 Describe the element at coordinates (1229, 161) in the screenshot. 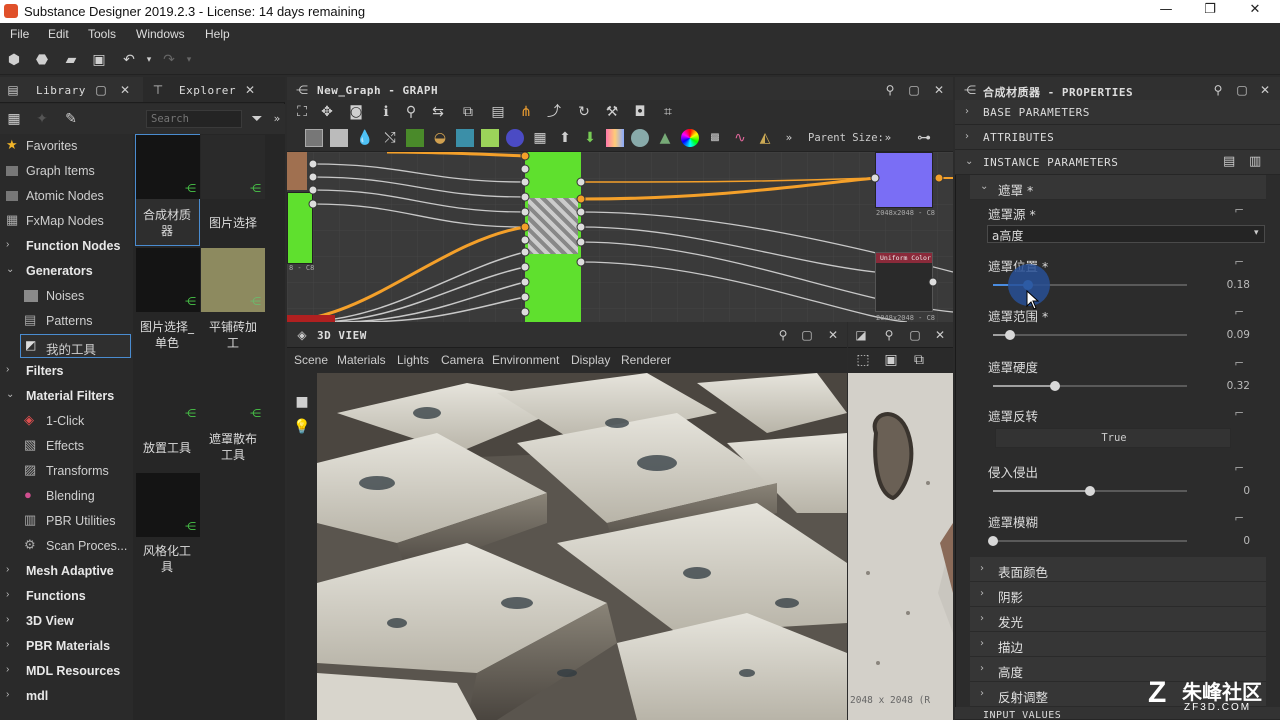

I see `save-preset-icon: ▤` at that location.